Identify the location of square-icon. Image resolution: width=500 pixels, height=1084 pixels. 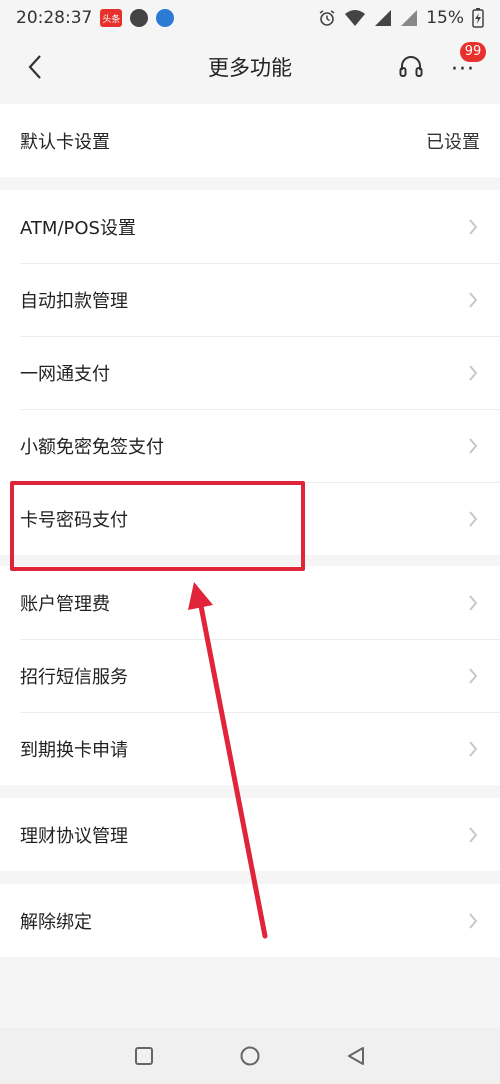
(144, 1056).